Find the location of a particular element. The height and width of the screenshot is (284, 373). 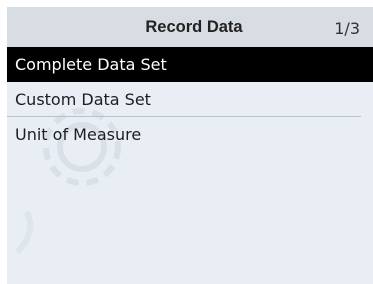

page-indicator: 1/3 is located at coordinates (347, 28).